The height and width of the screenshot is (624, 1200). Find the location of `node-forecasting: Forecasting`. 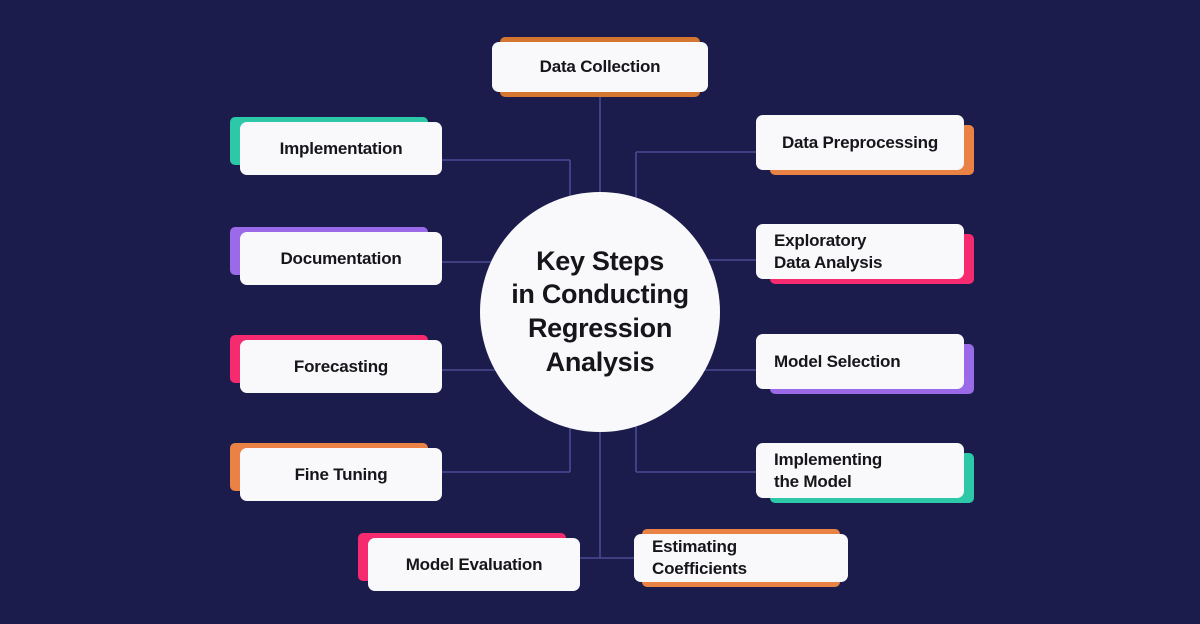

node-forecasting: Forecasting is located at coordinates (336, 364).